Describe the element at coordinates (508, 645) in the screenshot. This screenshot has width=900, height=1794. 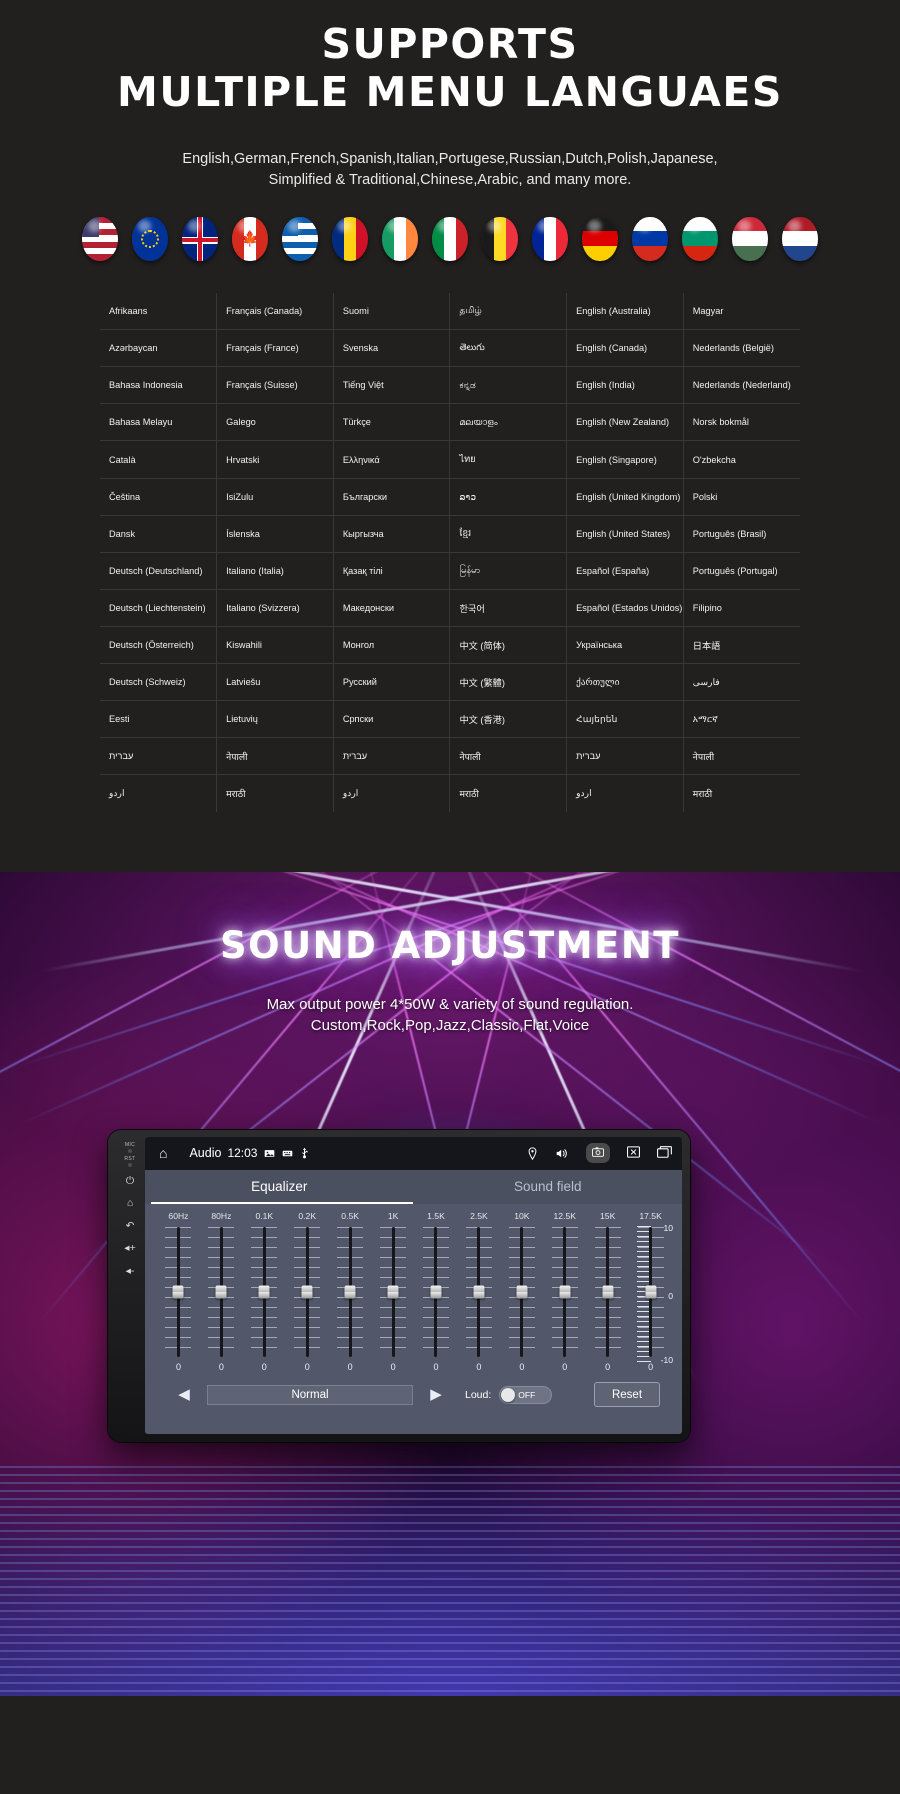
I see `language-cell: 中文 (简体)` at that location.